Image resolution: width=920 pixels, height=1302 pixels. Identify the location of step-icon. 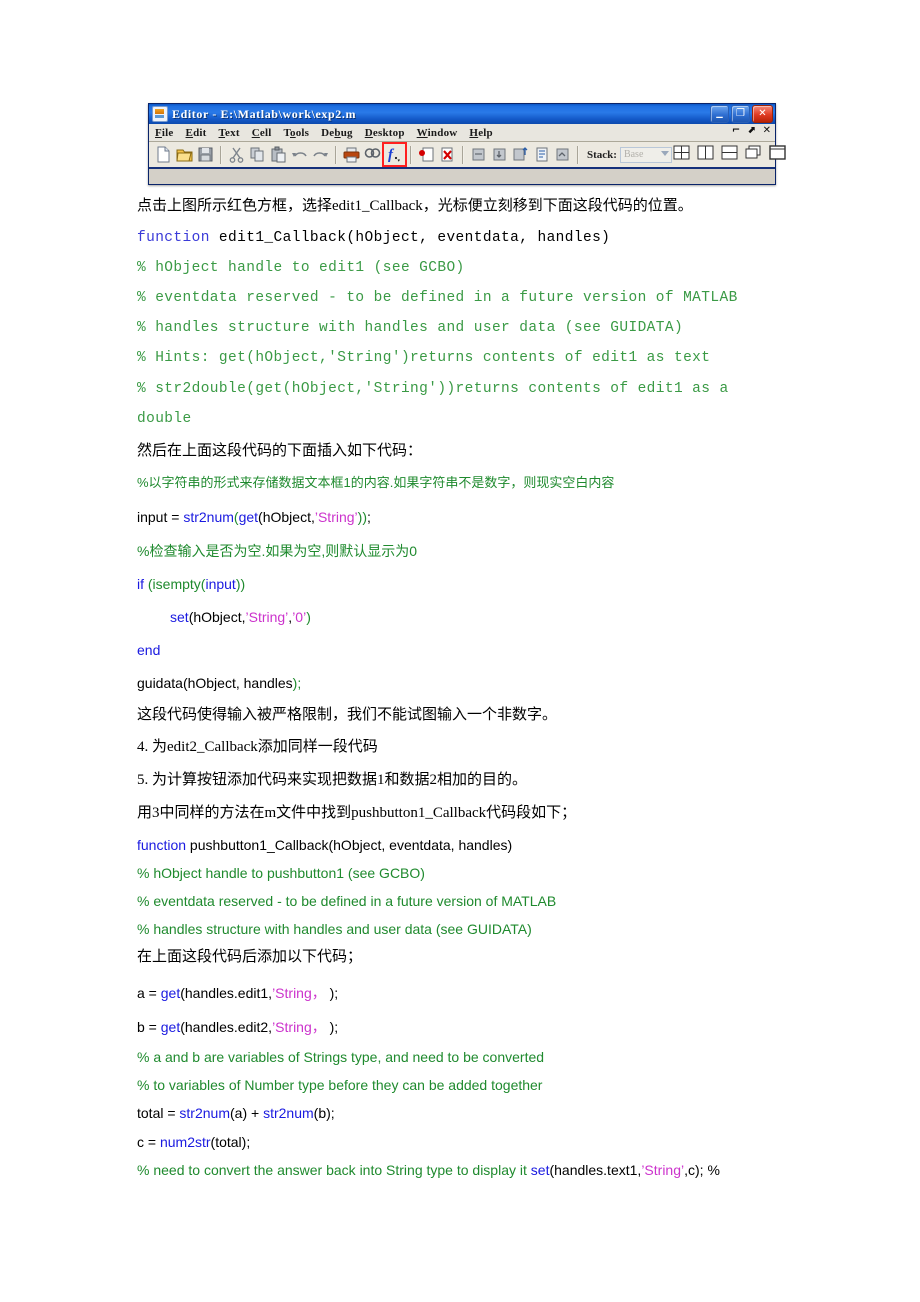
(478, 154).